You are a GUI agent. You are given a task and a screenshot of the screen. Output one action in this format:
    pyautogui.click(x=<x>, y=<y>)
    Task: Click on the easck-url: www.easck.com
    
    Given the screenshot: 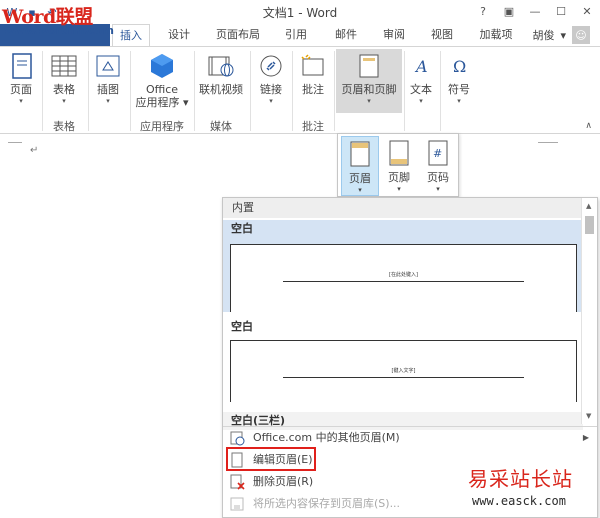 What is the action you would take?
    pyautogui.click(x=519, y=501)
    